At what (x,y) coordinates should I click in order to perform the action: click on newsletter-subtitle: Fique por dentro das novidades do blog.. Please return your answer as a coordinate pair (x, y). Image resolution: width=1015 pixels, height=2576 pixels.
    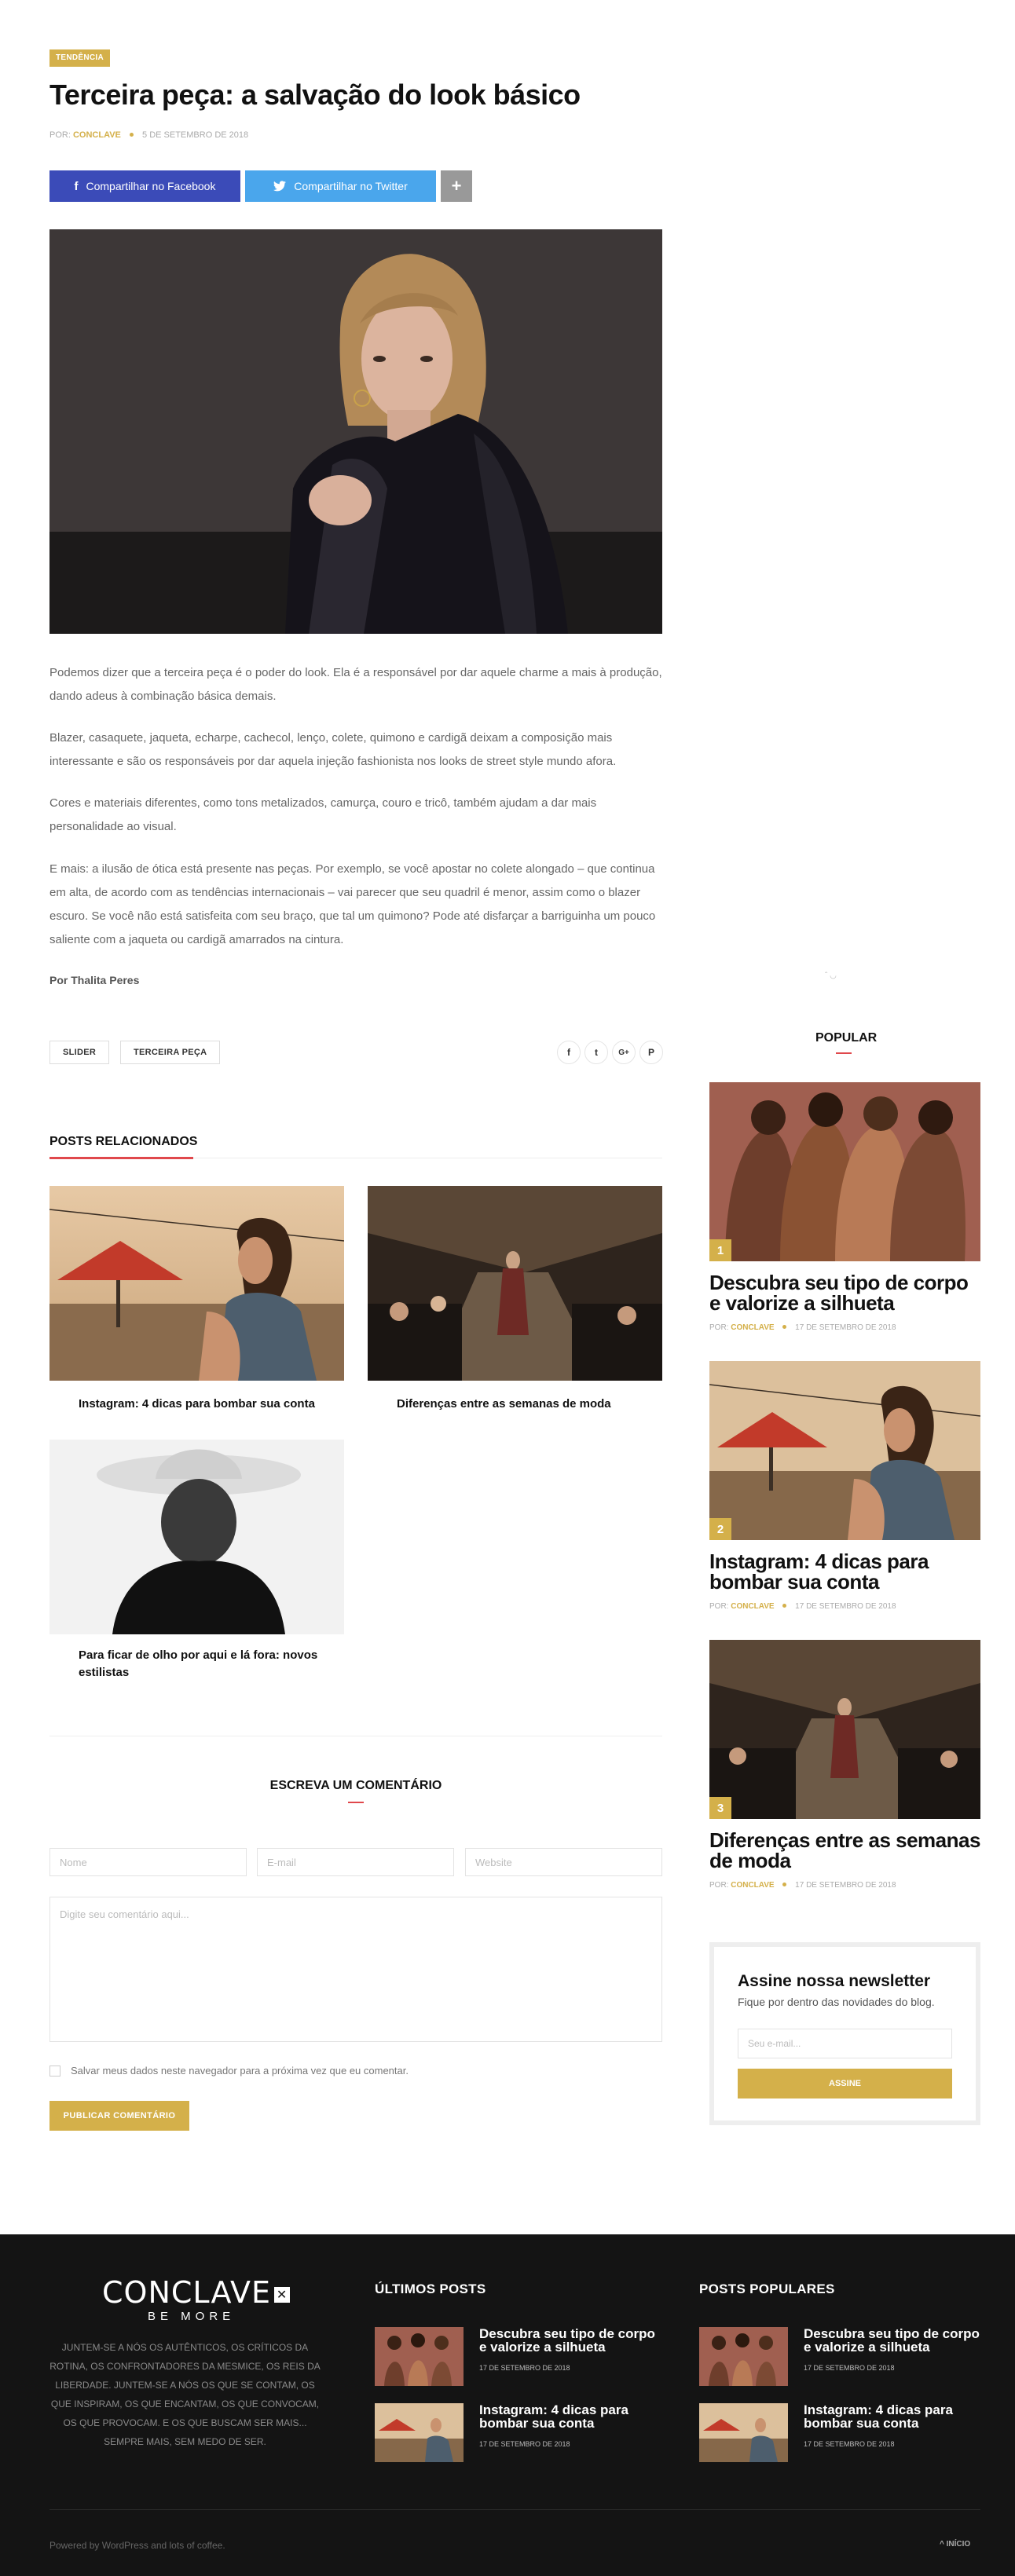
    Looking at the image, I should click on (836, 2002).